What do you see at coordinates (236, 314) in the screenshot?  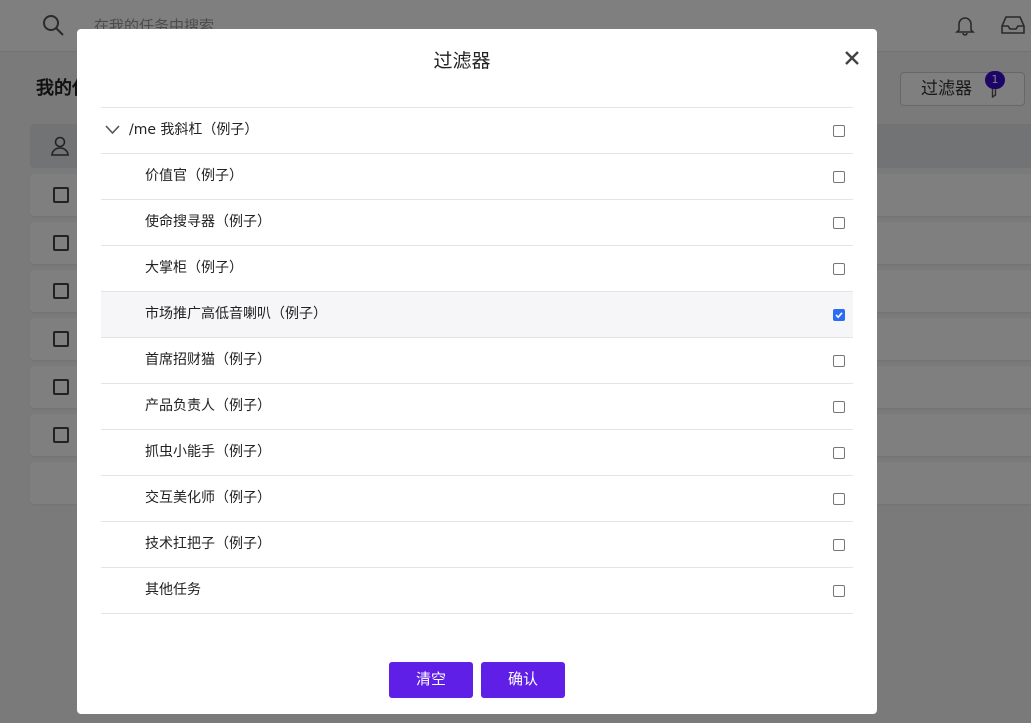 I see `filter-item-label: 市场推广高低音喇叭（例子）` at bounding box center [236, 314].